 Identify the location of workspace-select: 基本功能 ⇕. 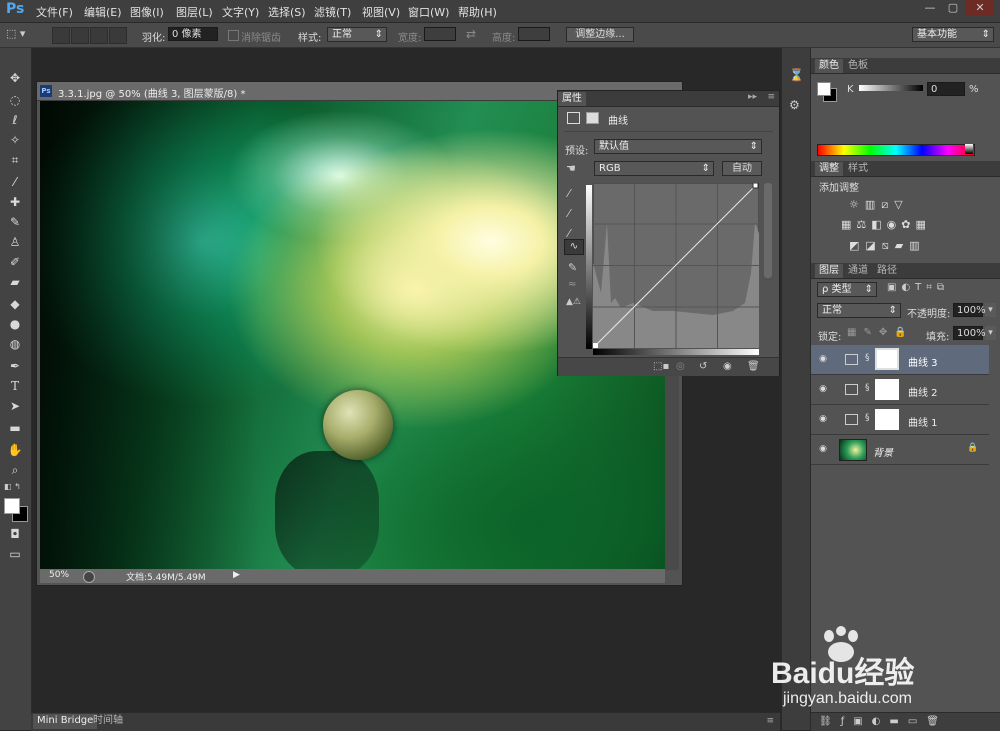
(953, 34).